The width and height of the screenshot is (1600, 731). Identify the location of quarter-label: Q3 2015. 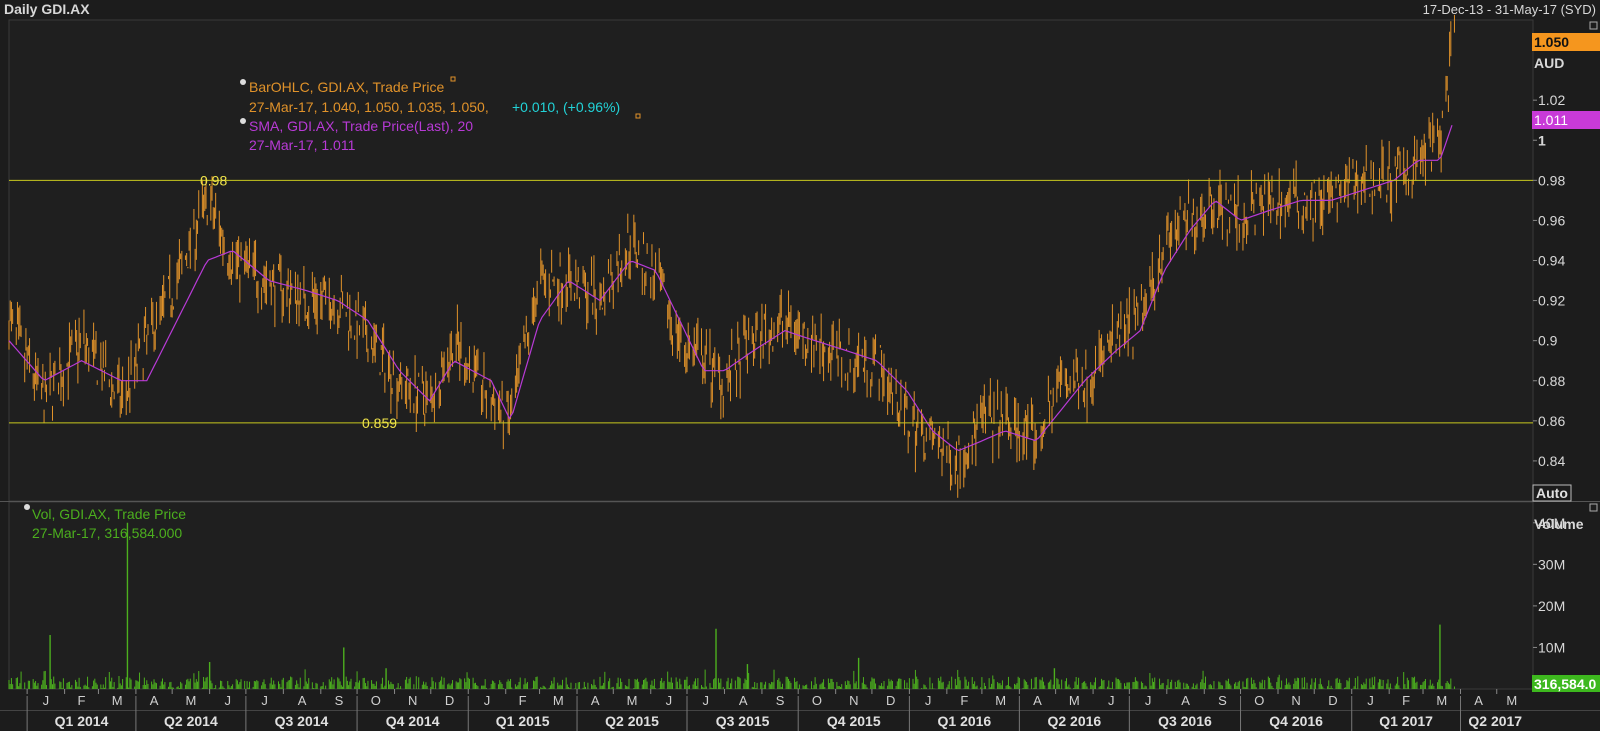
(743, 721).